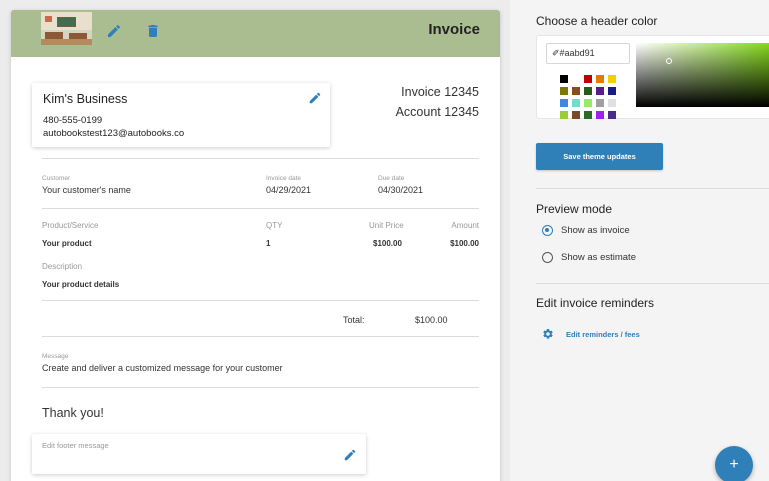 The width and height of the screenshot is (769, 481). I want to click on column-unit-price: Unit Price, so click(386, 225).